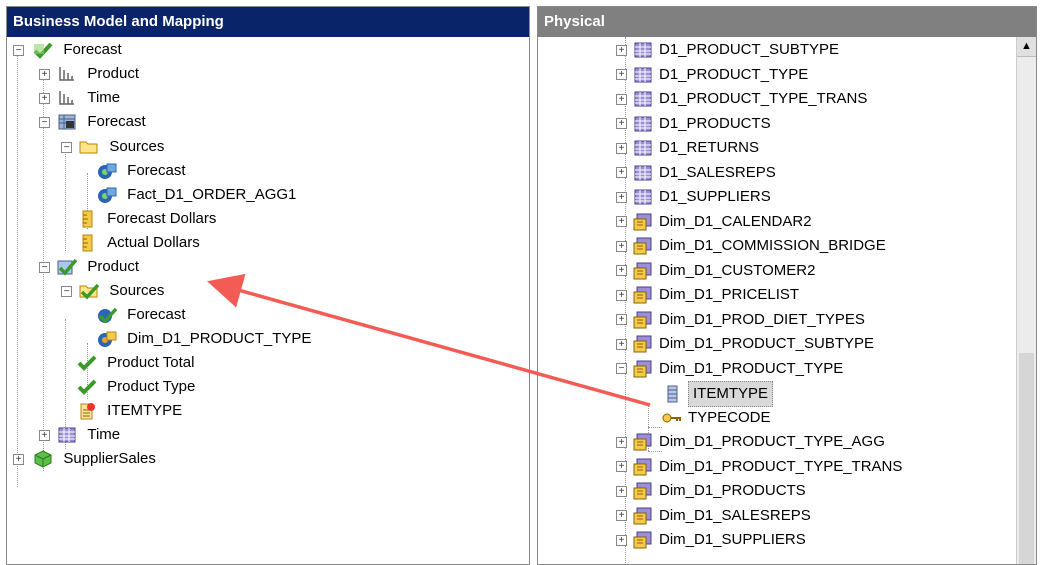 Image resolution: width=1049 pixels, height=565 pixels. Describe the element at coordinates (711, 491) in the screenshot. I see `tree-item-dim-d1-products: + Dim_D1_PRODUCTS` at that location.